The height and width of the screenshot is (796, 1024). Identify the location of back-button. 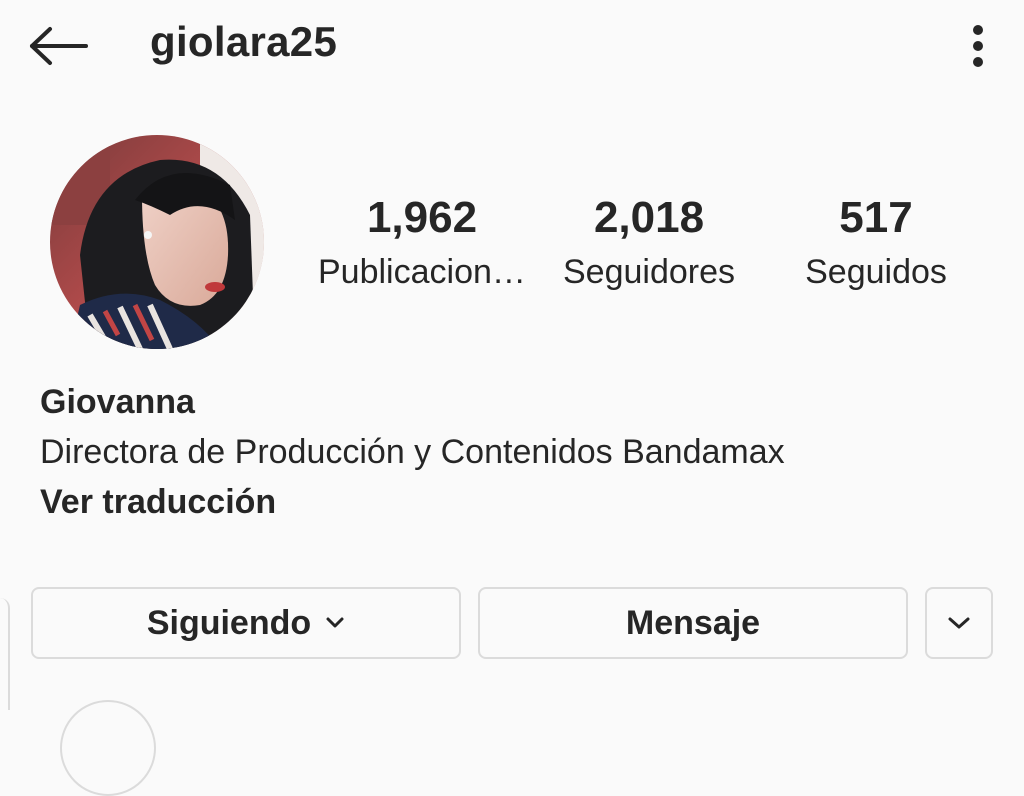
(59, 46).